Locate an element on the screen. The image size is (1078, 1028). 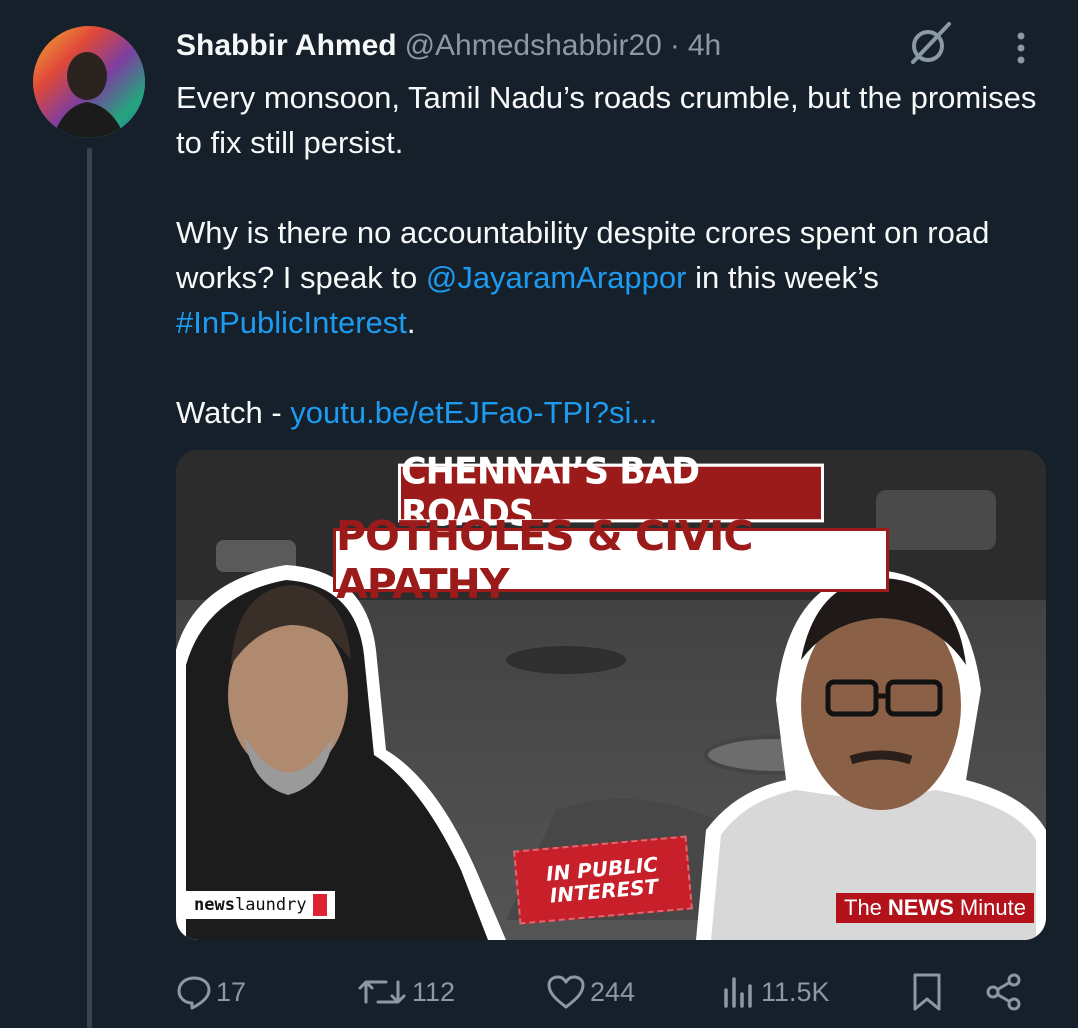
avatar is located at coordinates (89, 82).